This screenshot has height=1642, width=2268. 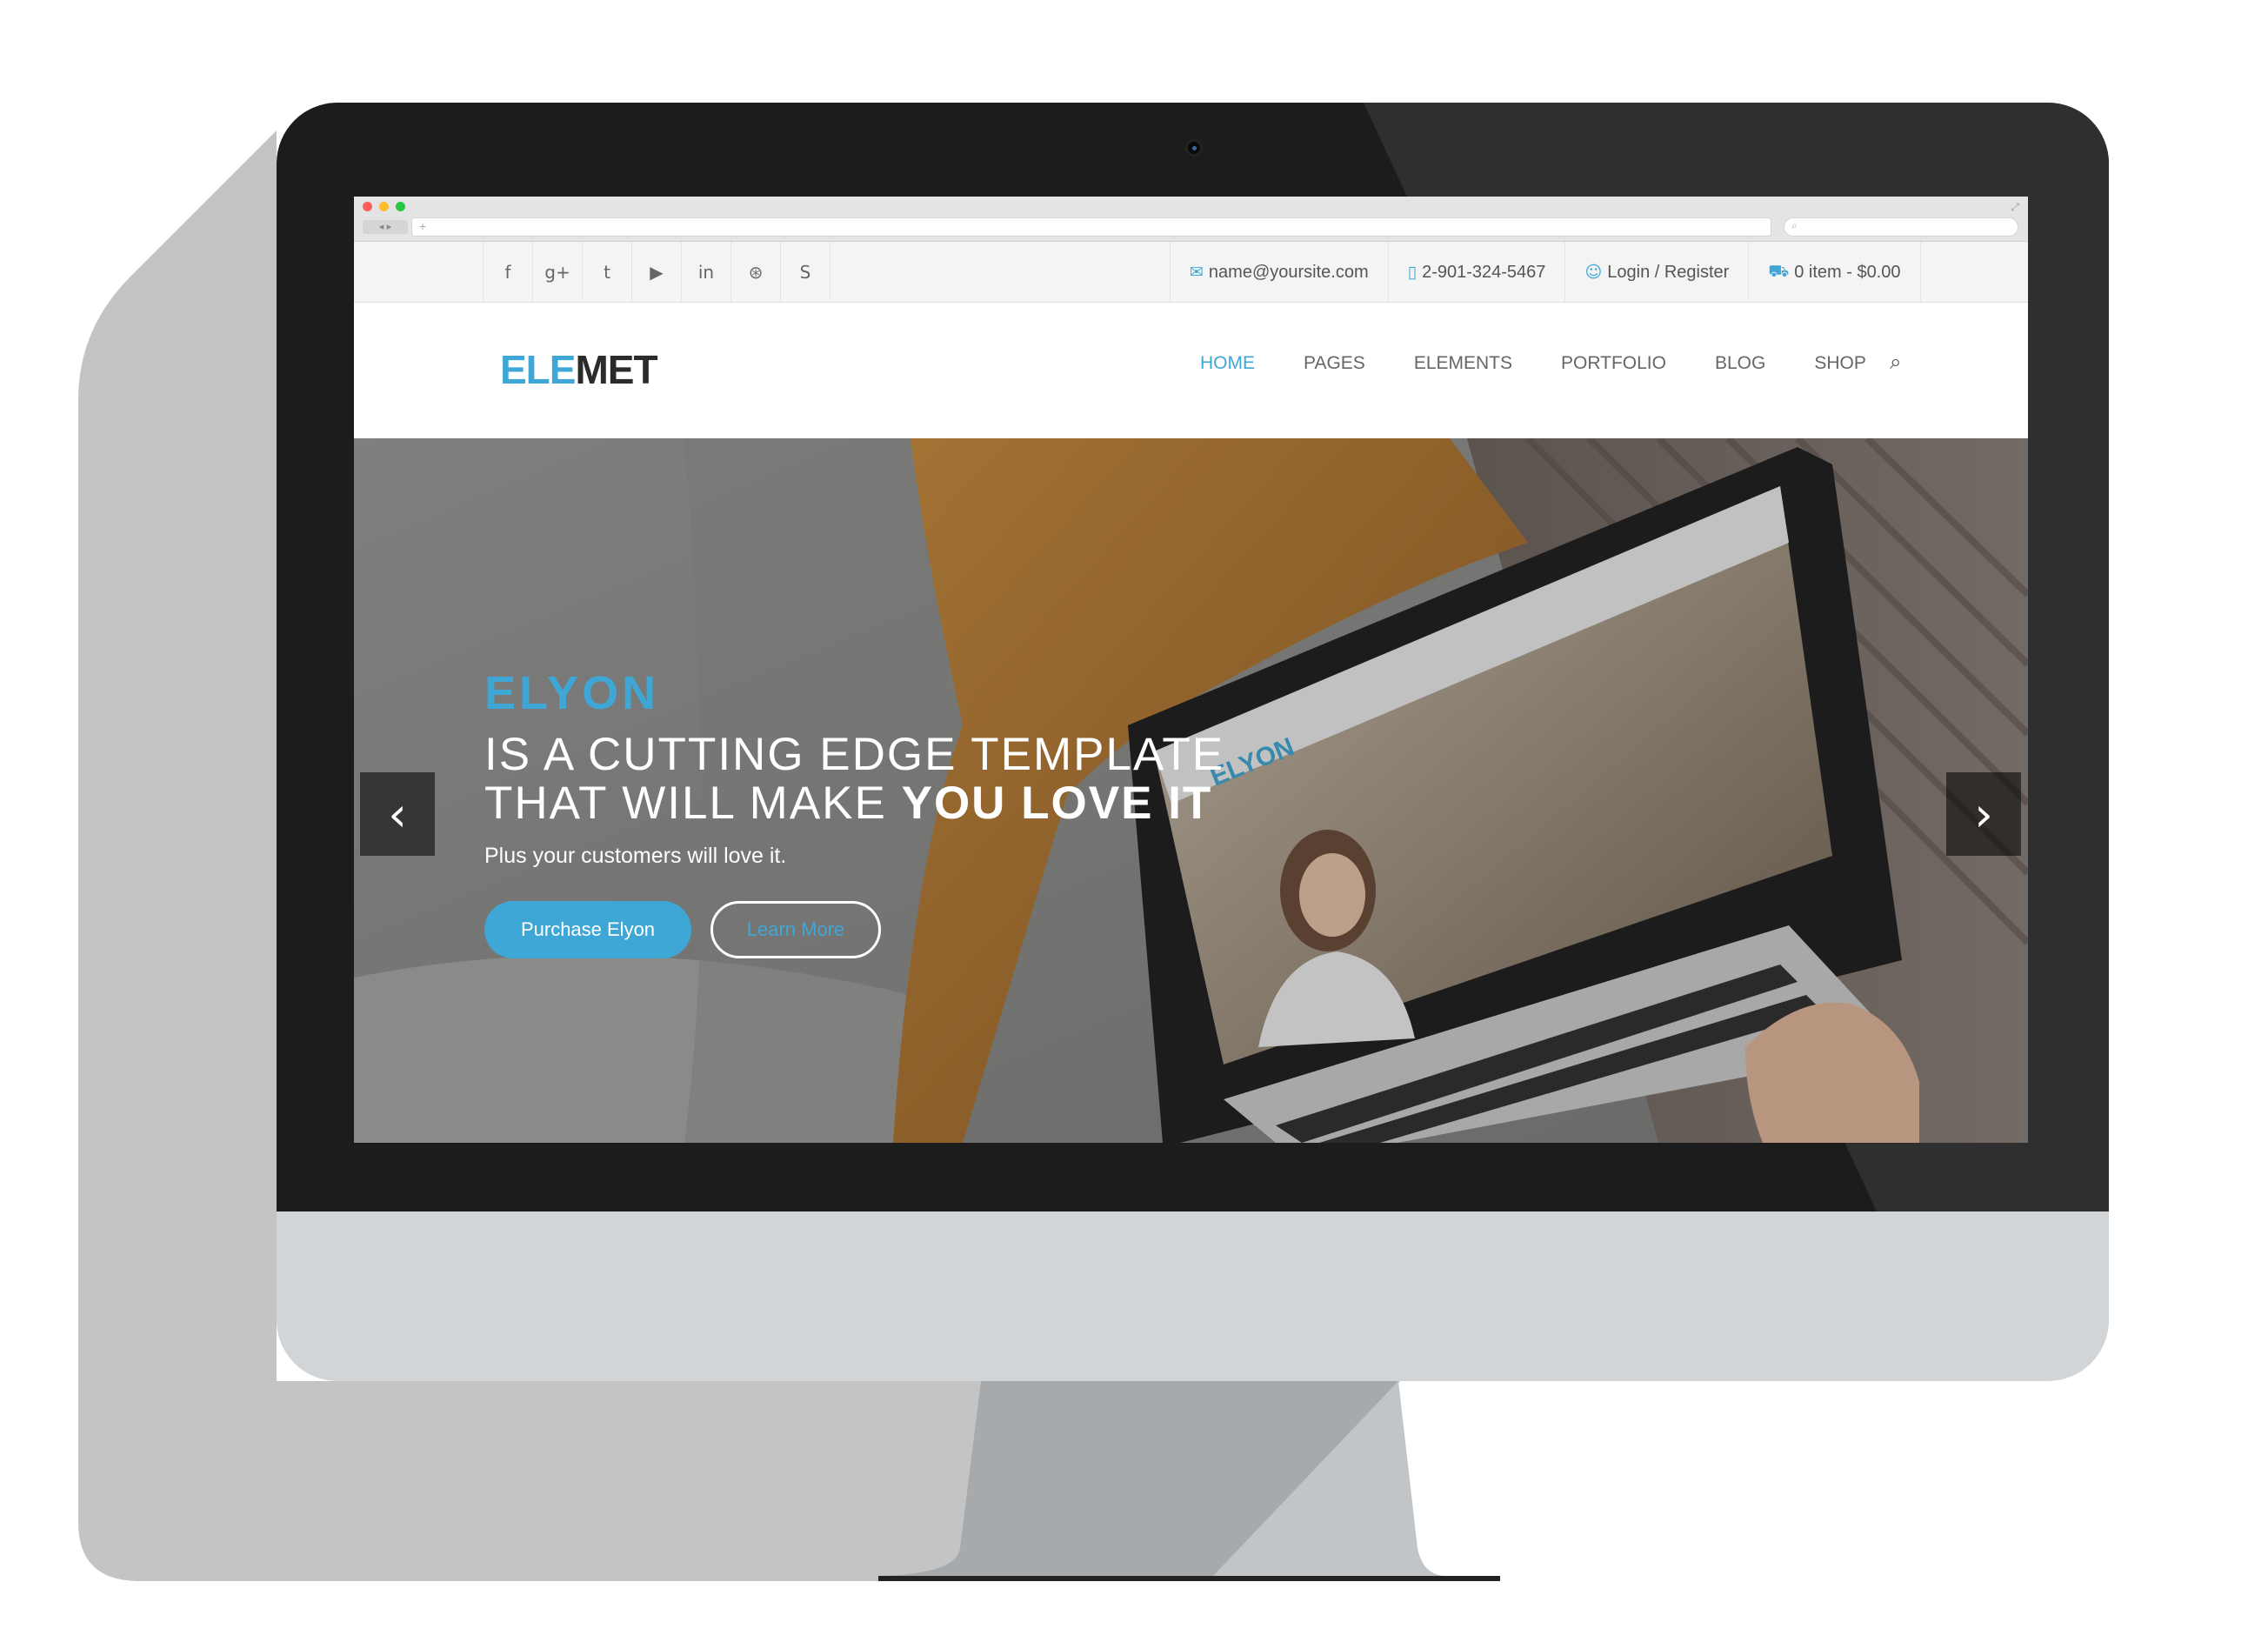 What do you see at coordinates (706, 272) in the screenshot?
I see `linkedin-icon: in` at bounding box center [706, 272].